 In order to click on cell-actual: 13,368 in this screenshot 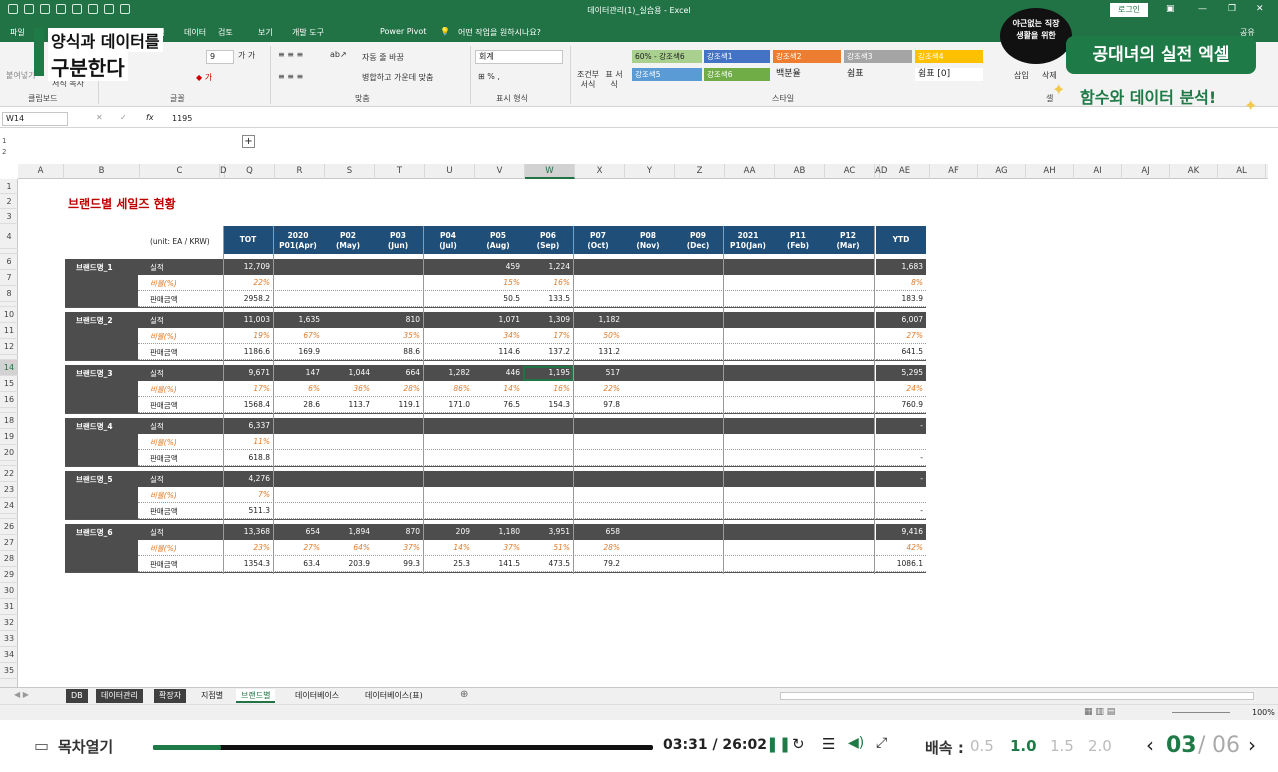, I will do `click(246, 531)`.